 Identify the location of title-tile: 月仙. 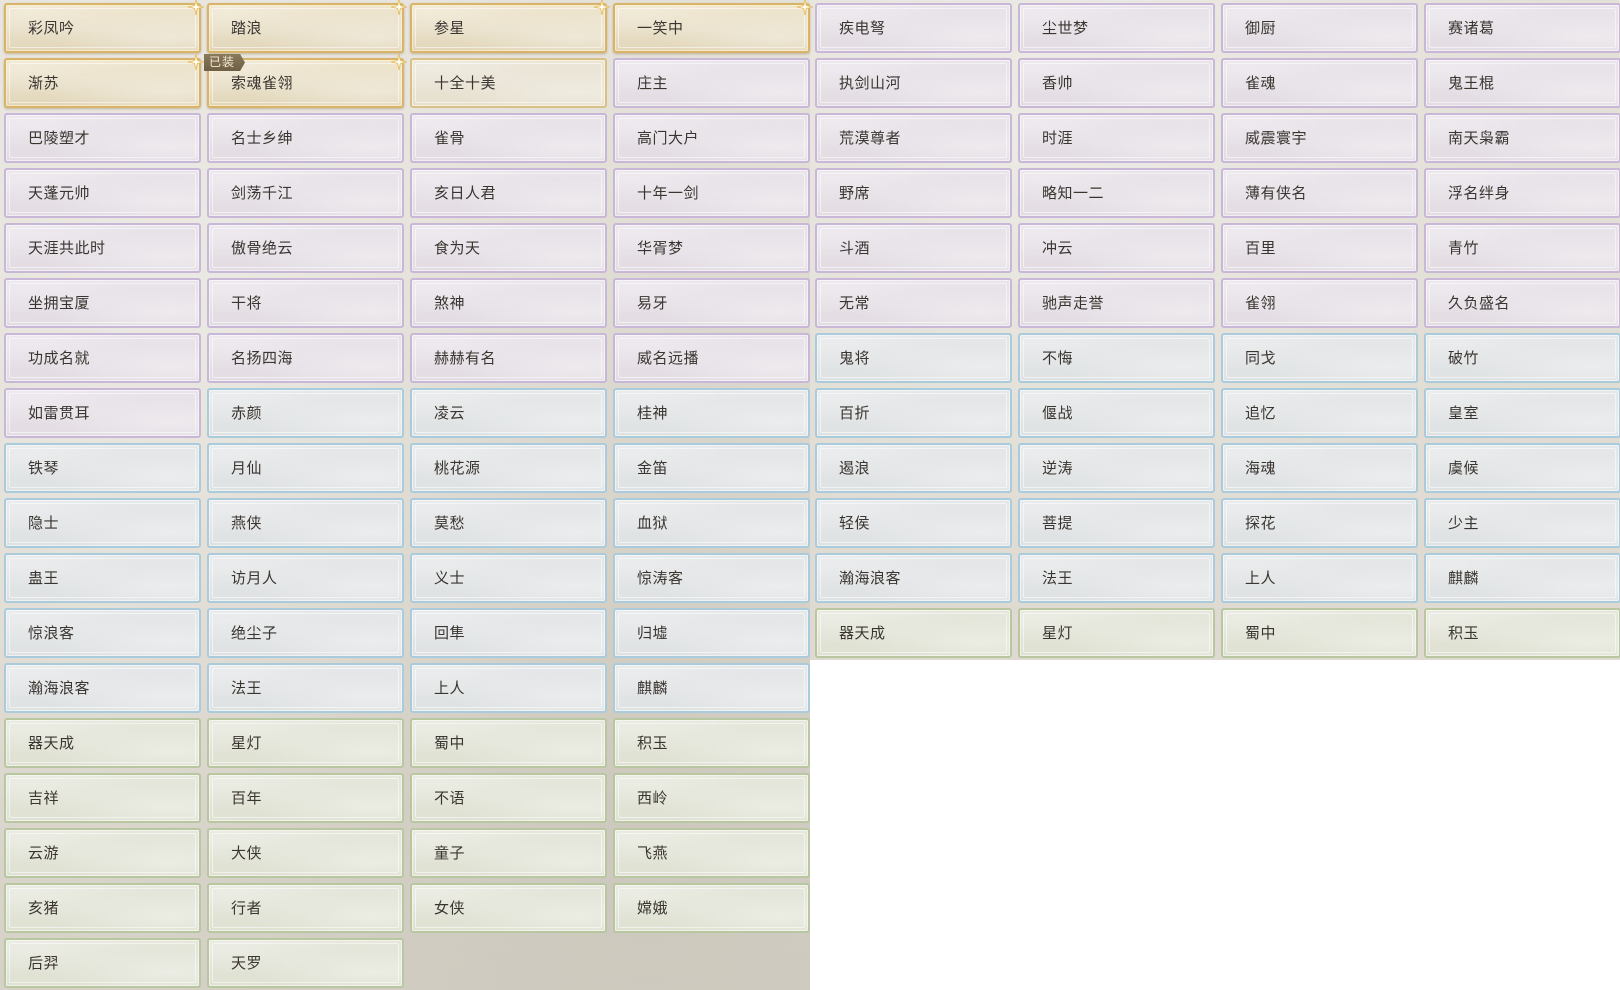
(305, 468).